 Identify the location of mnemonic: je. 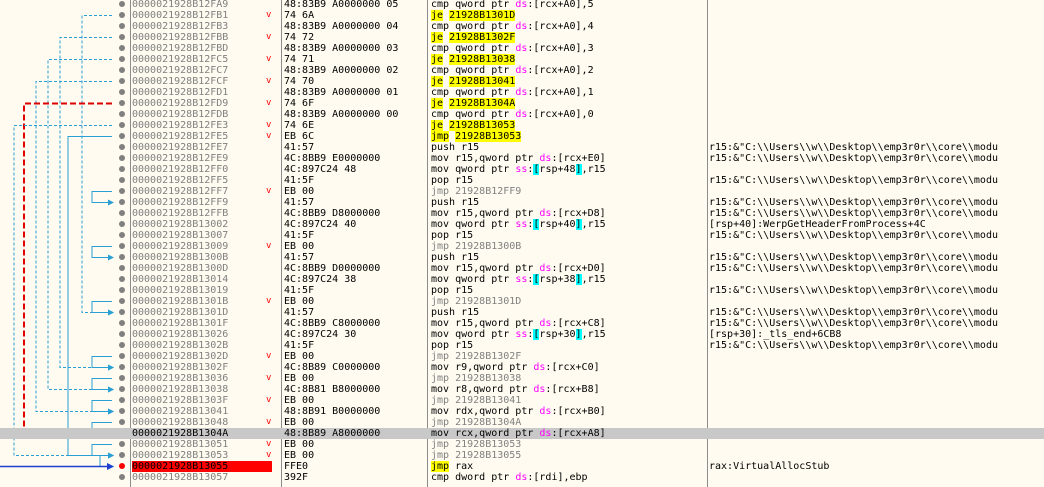
(437, 15).